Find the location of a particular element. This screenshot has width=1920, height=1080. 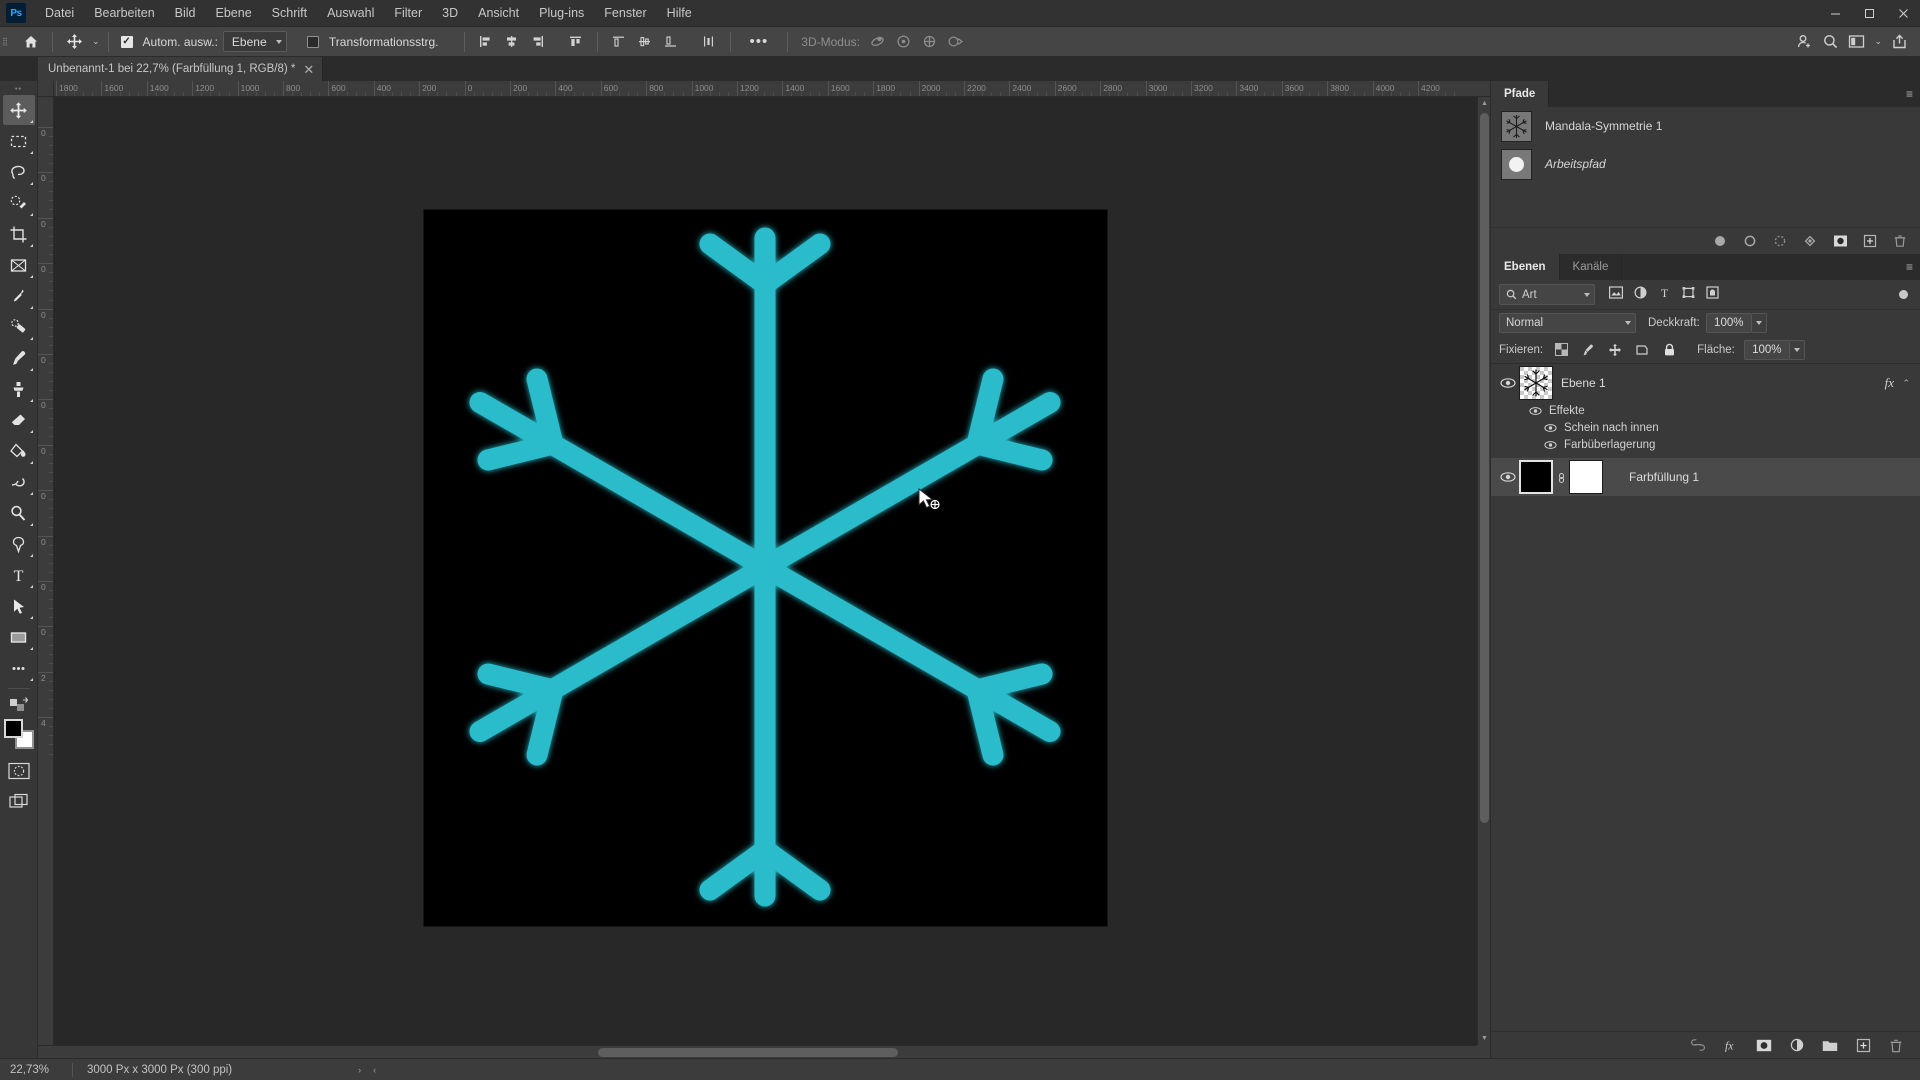

path-item-mandala: Mandala-Symmetrie 1 is located at coordinates (1705, 126).